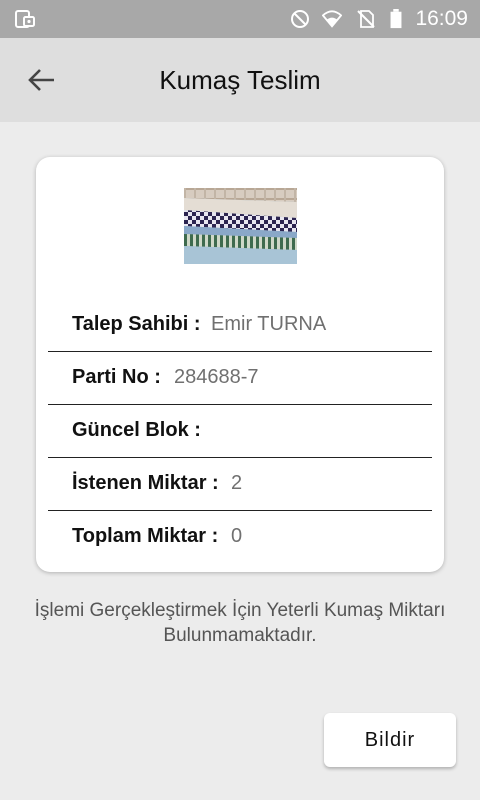  Describe the element at coordinates (237, 536) in the screenshot. I see `total-amount-value: 0` at that location.